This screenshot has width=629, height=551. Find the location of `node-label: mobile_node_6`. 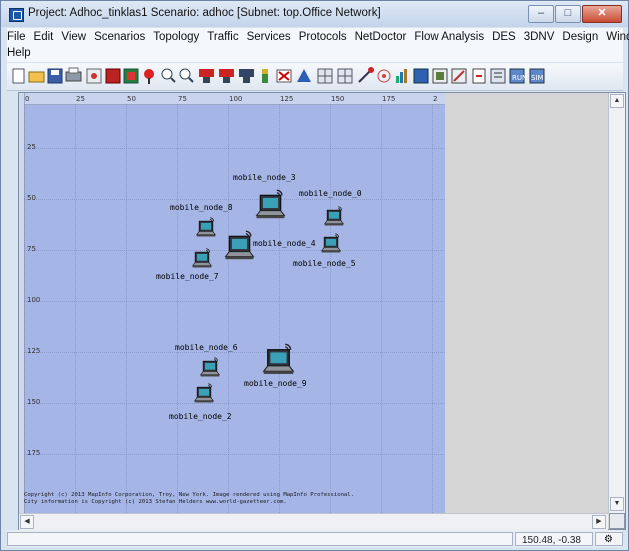

node-label: mobile_node_6 is located at coordinates (206, 347).